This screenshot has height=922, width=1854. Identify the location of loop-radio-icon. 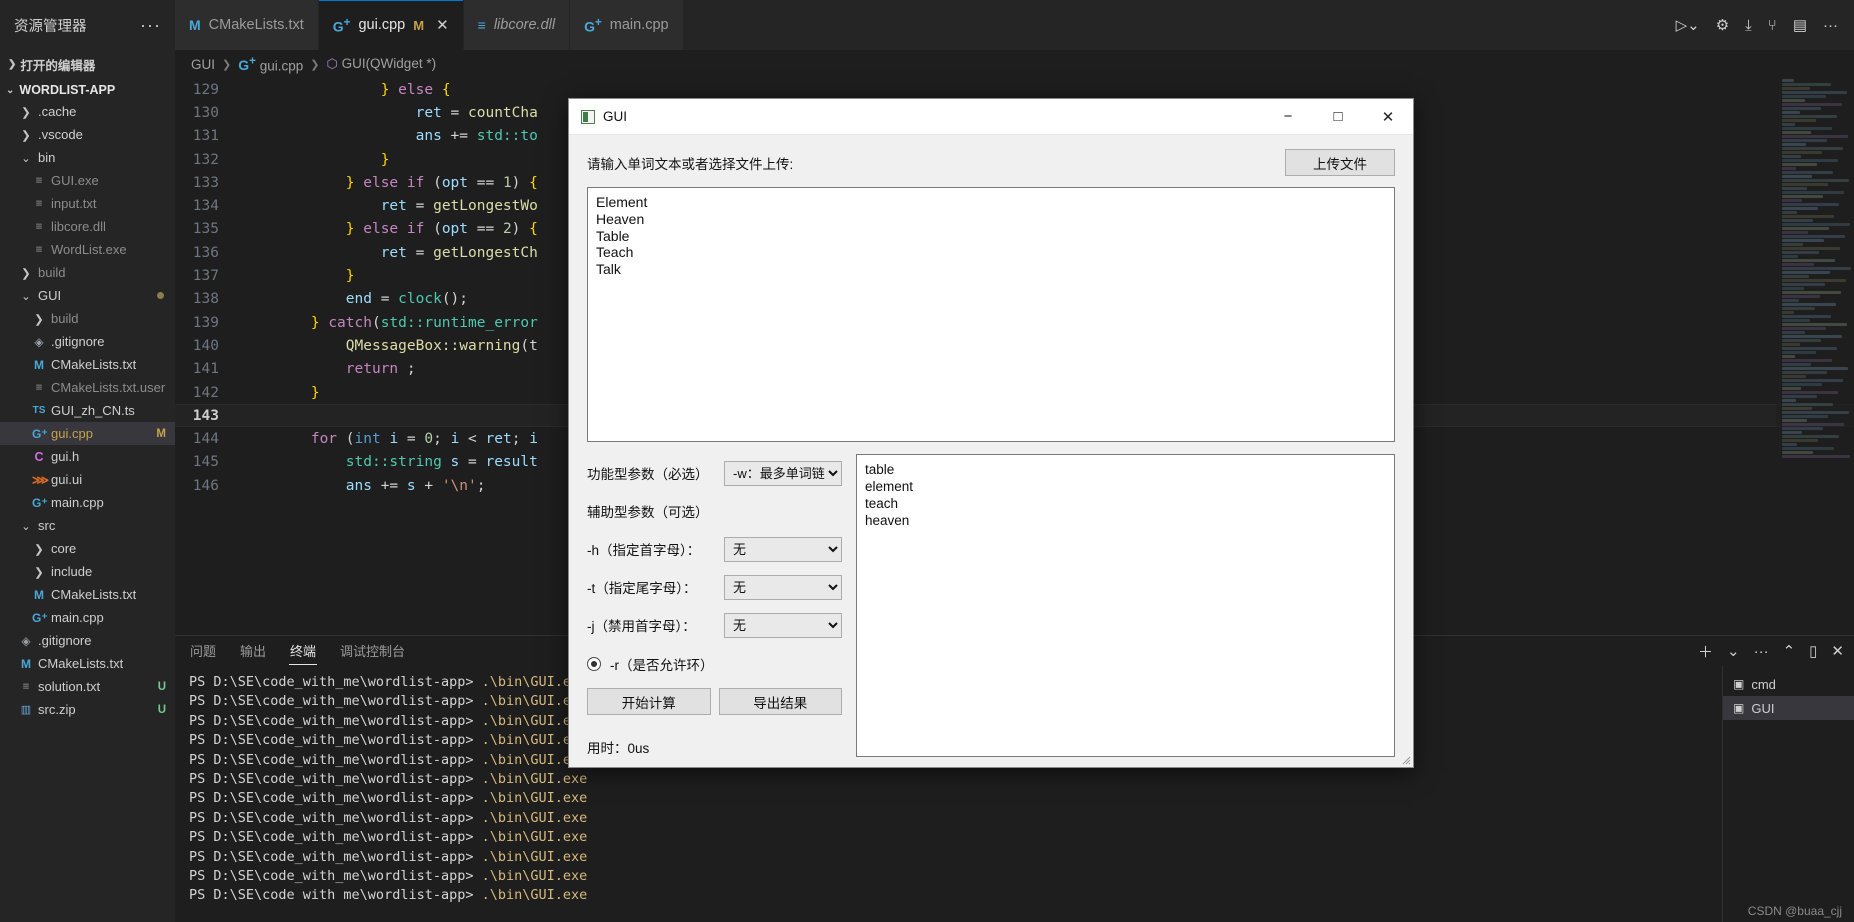
(594, 664).